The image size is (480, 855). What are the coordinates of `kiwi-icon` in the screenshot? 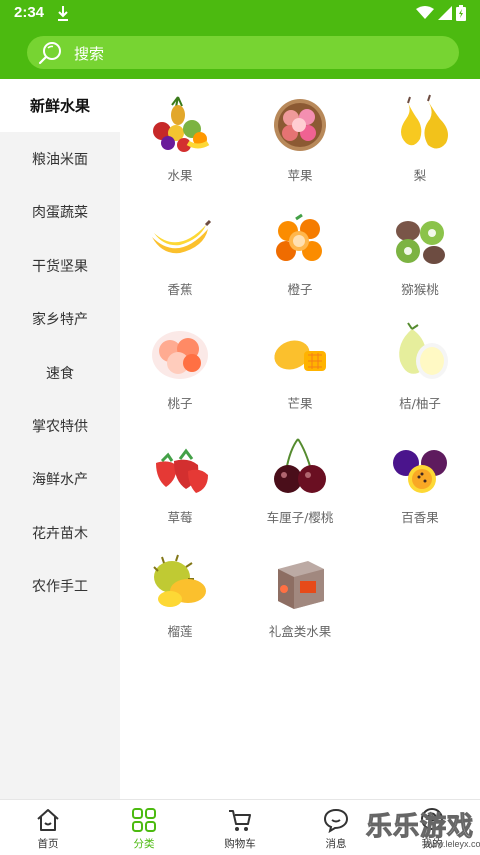 It's located at (420, 242).